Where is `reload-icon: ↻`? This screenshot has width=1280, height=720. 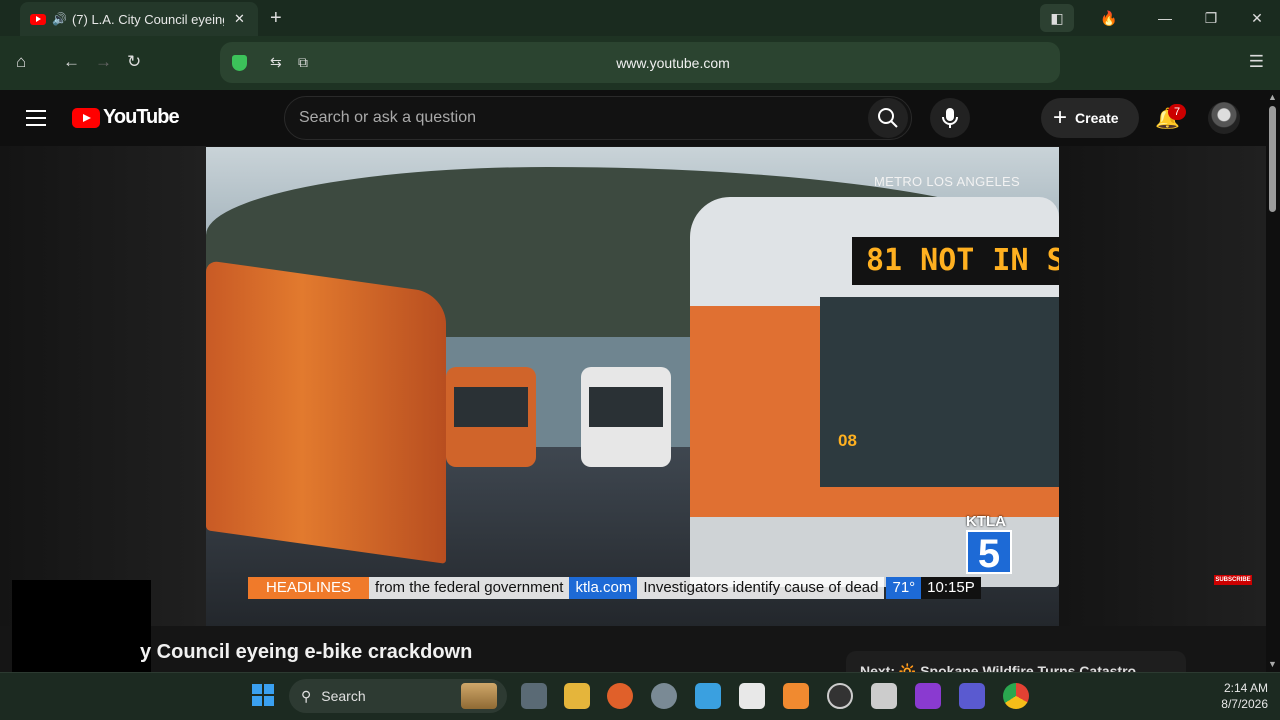
reload-icon: ↻ is located at coordinates (134, 62).